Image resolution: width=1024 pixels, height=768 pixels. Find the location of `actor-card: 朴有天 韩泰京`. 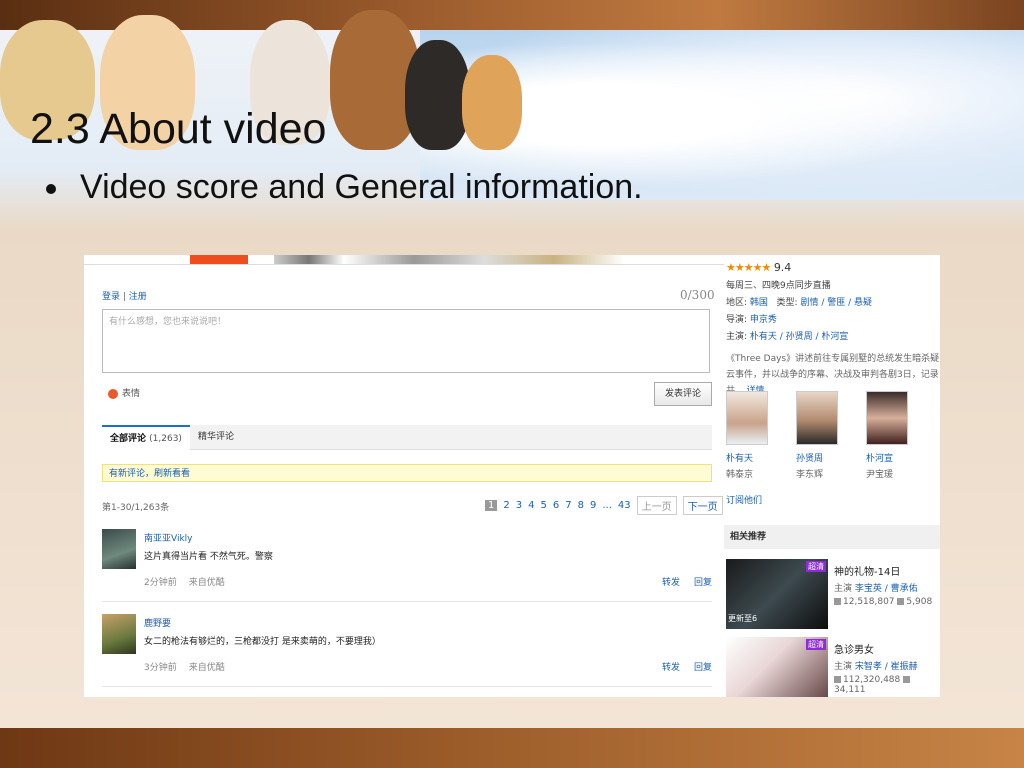

actor-card: 朴有天 韩泰京 is located at coordinates (751, 435).